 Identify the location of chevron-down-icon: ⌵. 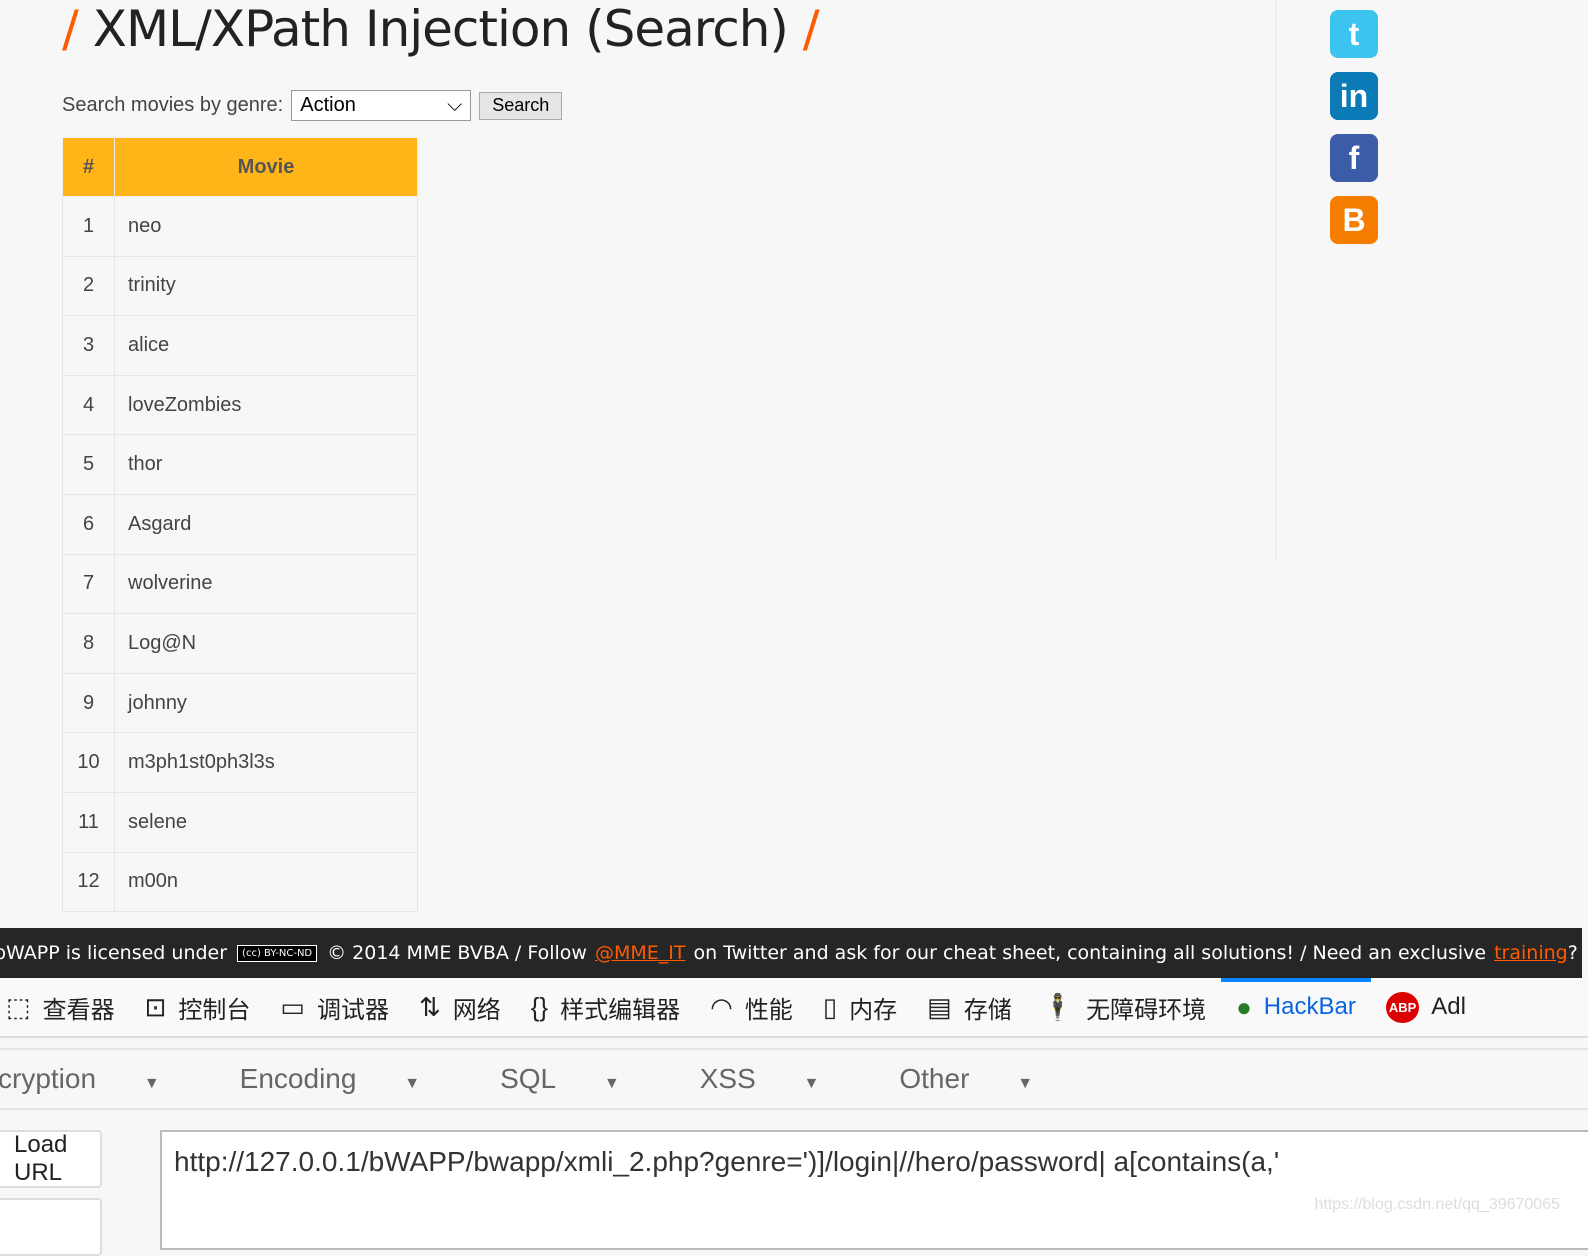
(455, 105).